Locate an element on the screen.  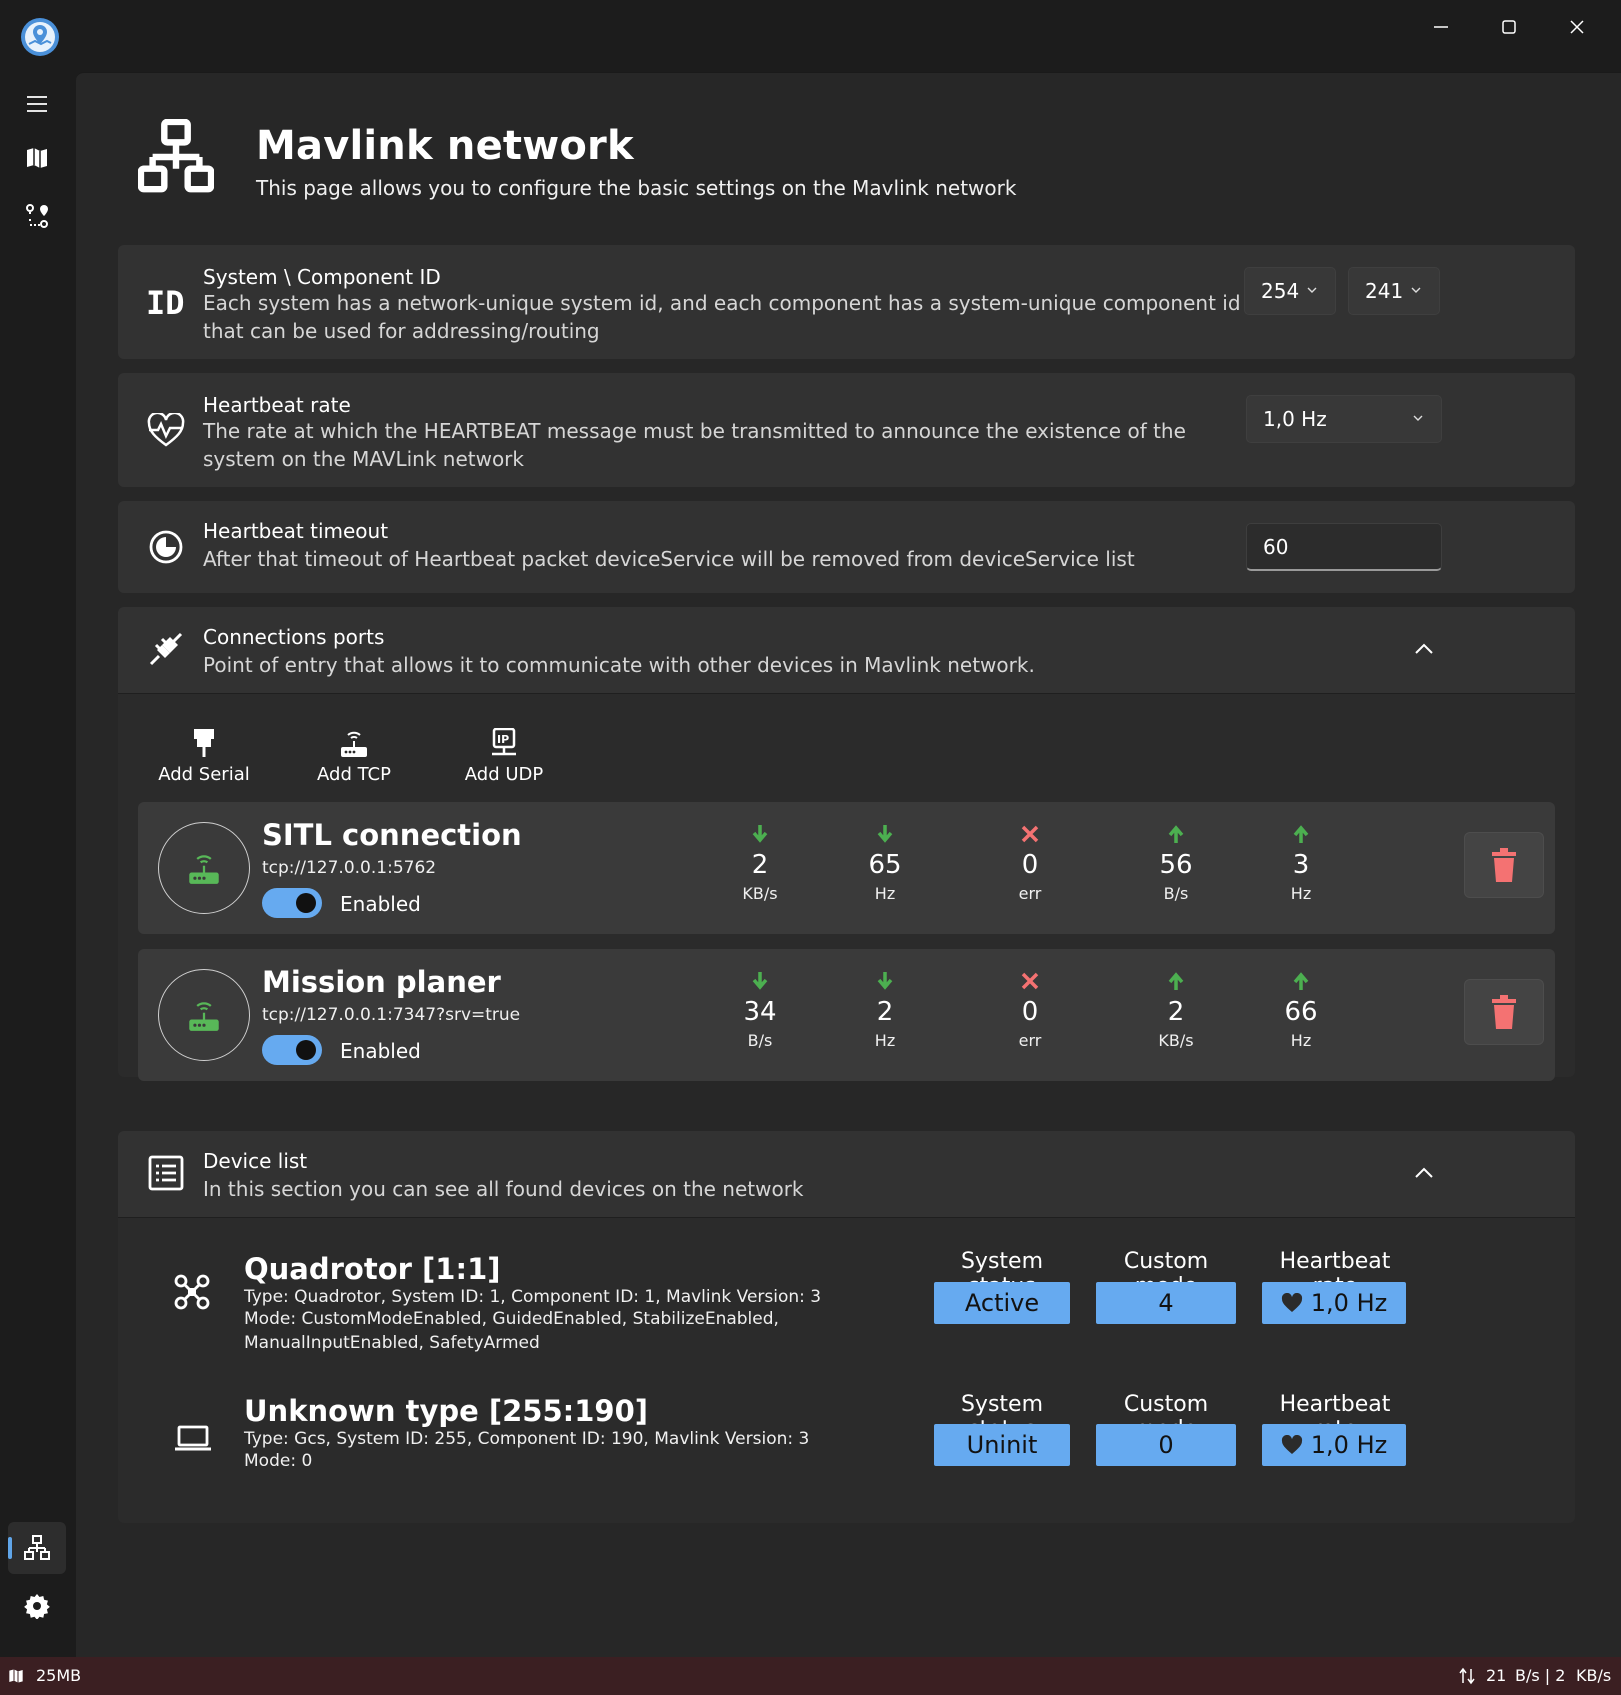
connection-name: SITL connection is located at coordinates (392, 835).